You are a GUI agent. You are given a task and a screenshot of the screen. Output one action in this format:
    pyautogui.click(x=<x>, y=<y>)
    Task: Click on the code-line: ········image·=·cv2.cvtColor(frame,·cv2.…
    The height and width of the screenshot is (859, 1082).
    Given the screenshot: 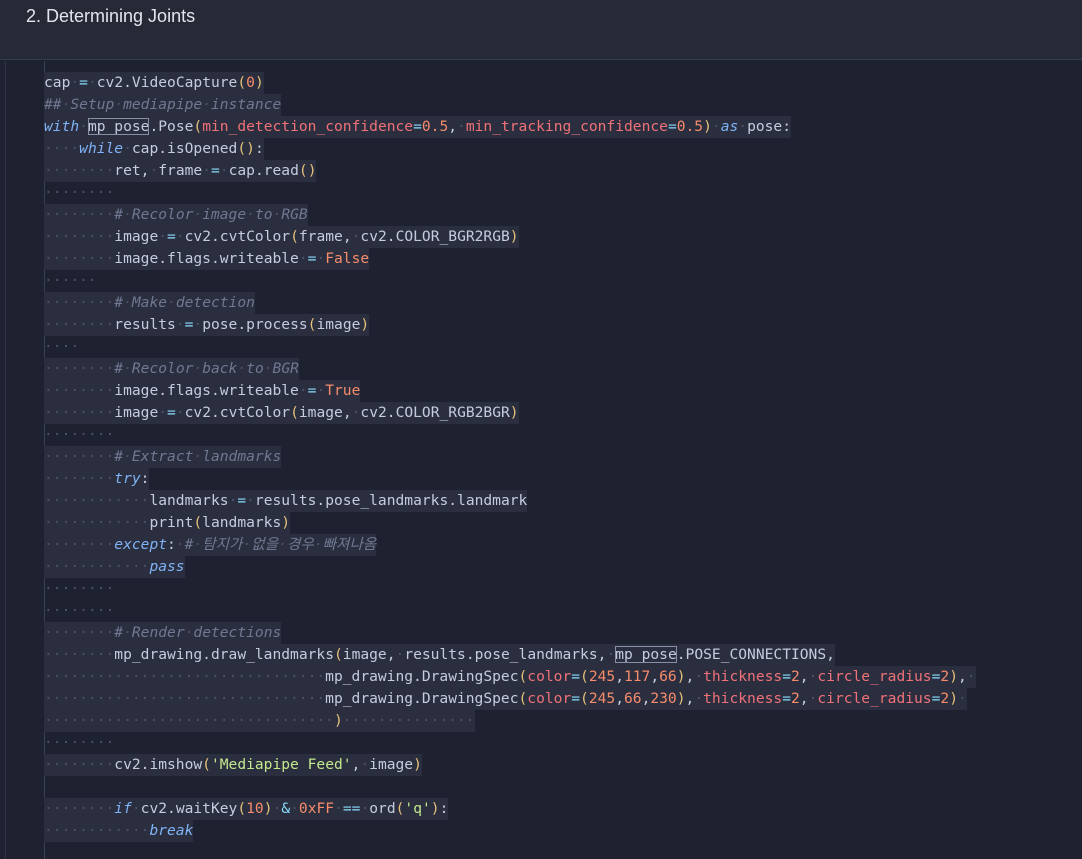 What is the action you would take?
    pyautogui.click(x=510, y=237)
    